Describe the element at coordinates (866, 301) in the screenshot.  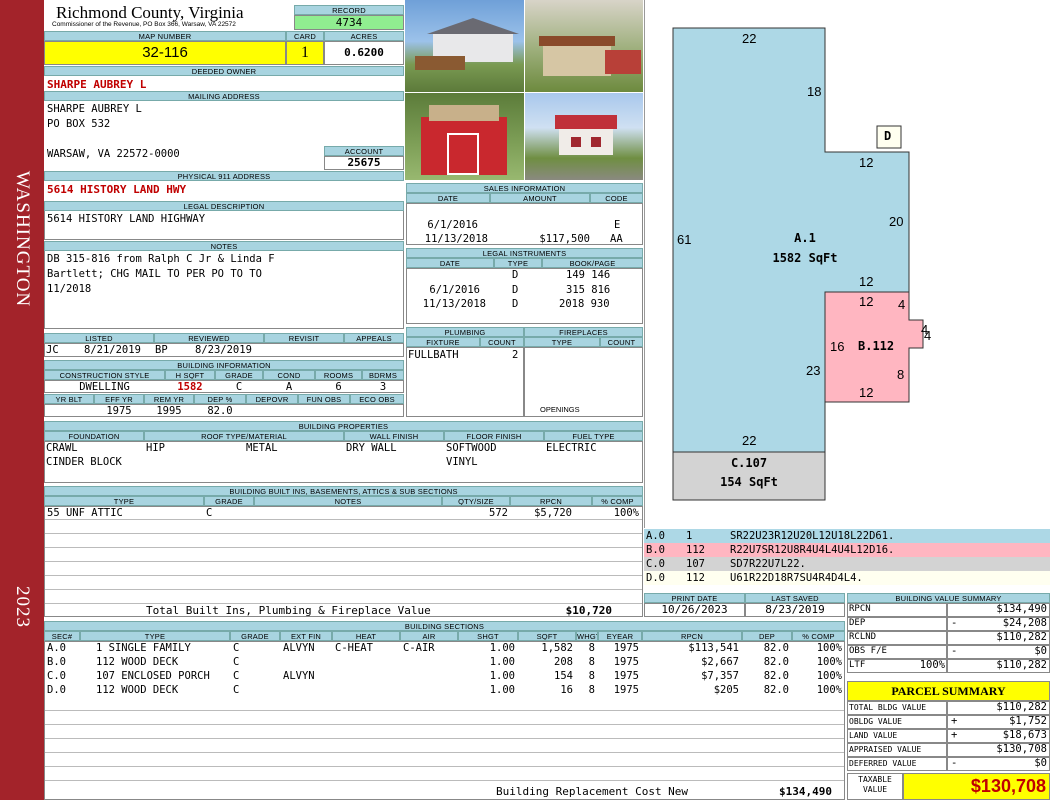
I see `dim-12-c: 12` at that location.